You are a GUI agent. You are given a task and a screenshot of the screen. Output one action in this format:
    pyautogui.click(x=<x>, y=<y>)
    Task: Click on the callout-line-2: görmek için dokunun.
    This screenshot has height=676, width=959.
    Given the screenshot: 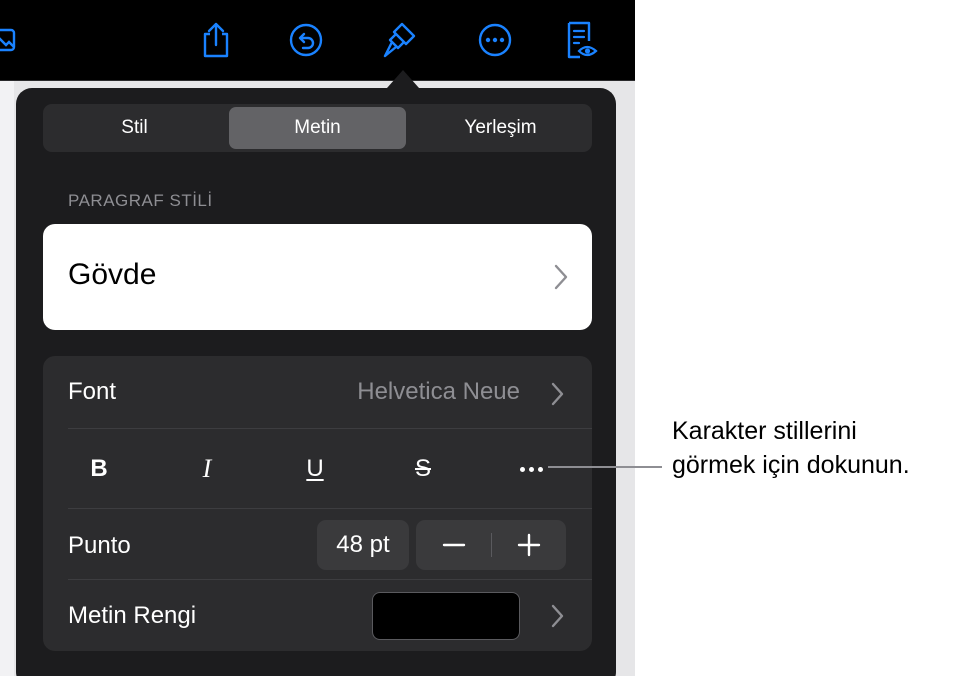 What is the action you would take?
    pyautogui.click(x=791, y=465)
    